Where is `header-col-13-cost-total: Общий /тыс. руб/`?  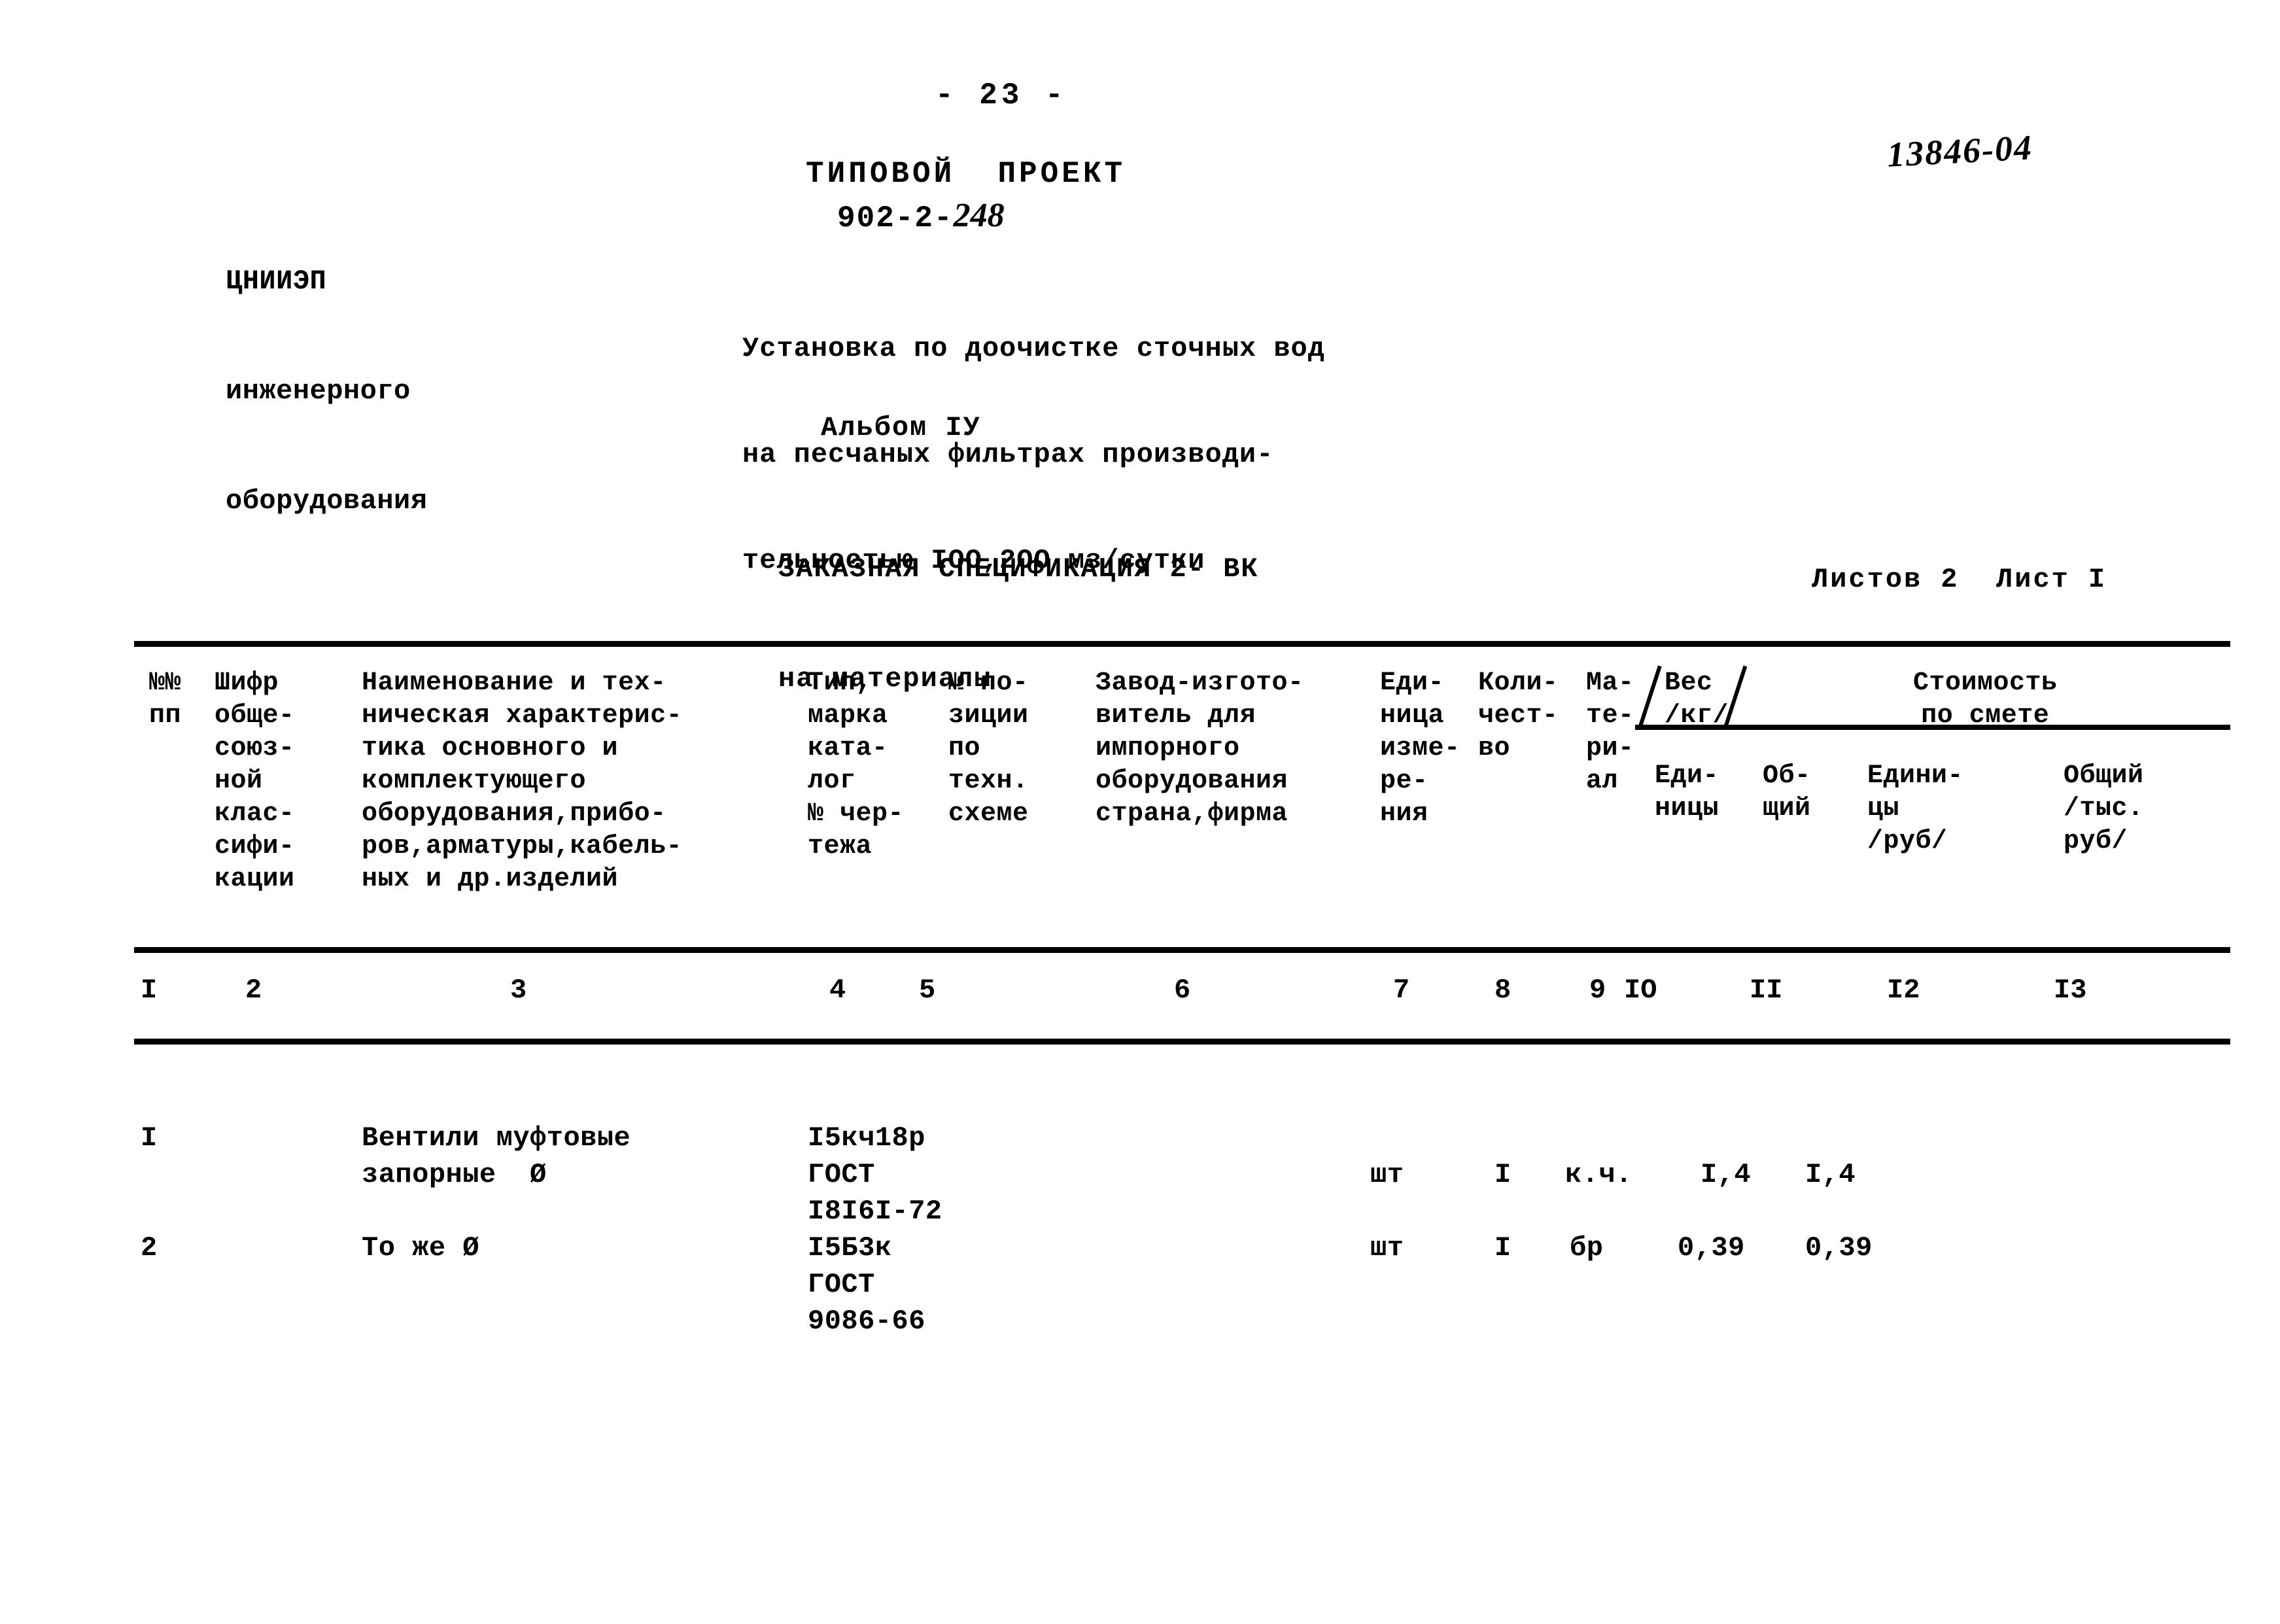
header-col-13-cost-total: Общий /тыс. руб/ is located at coordinates (2104, 808).